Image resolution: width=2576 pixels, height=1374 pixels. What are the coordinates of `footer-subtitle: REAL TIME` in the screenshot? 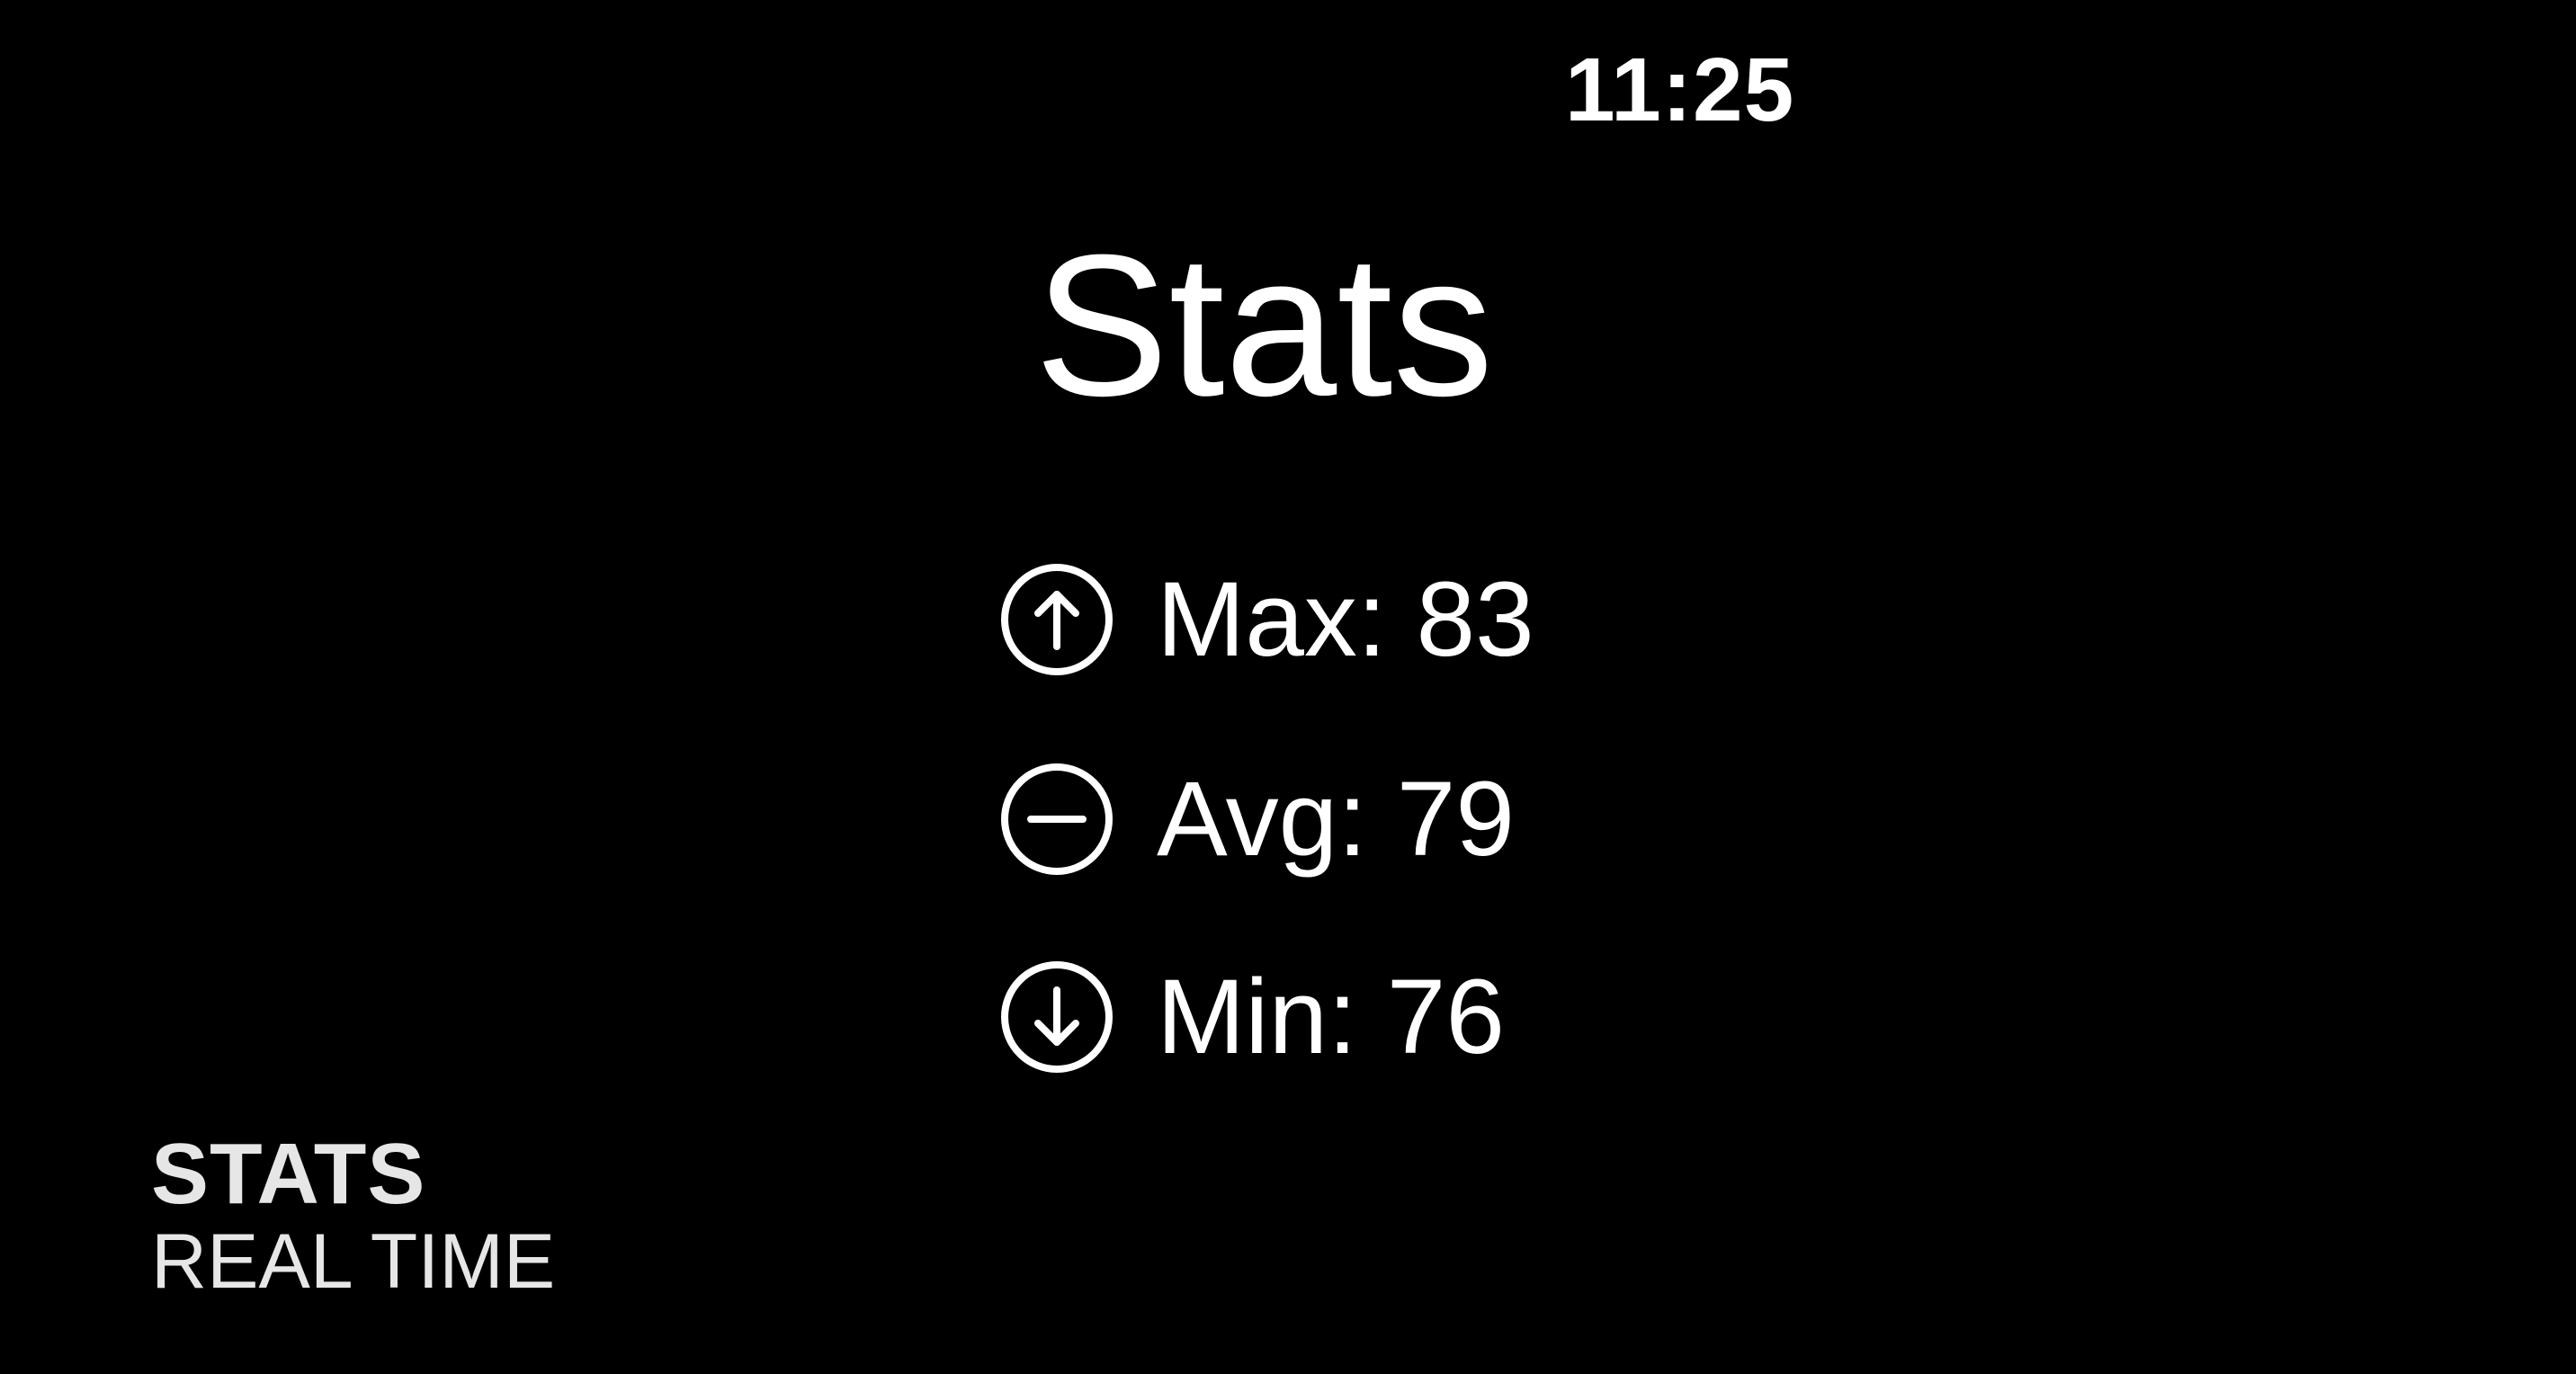 It's located at (353, 1261).